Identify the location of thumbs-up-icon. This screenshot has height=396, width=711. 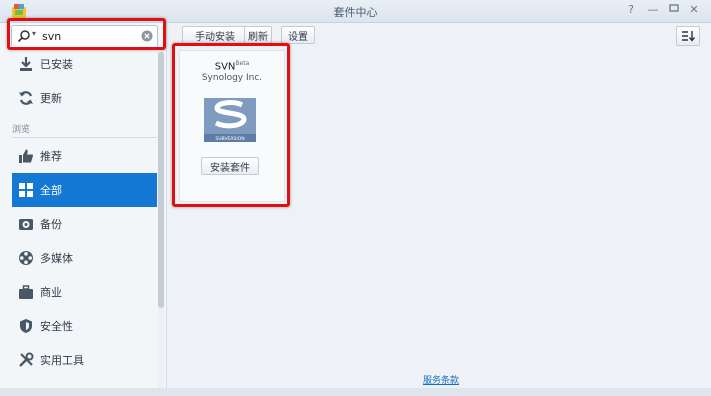
(26, 156).